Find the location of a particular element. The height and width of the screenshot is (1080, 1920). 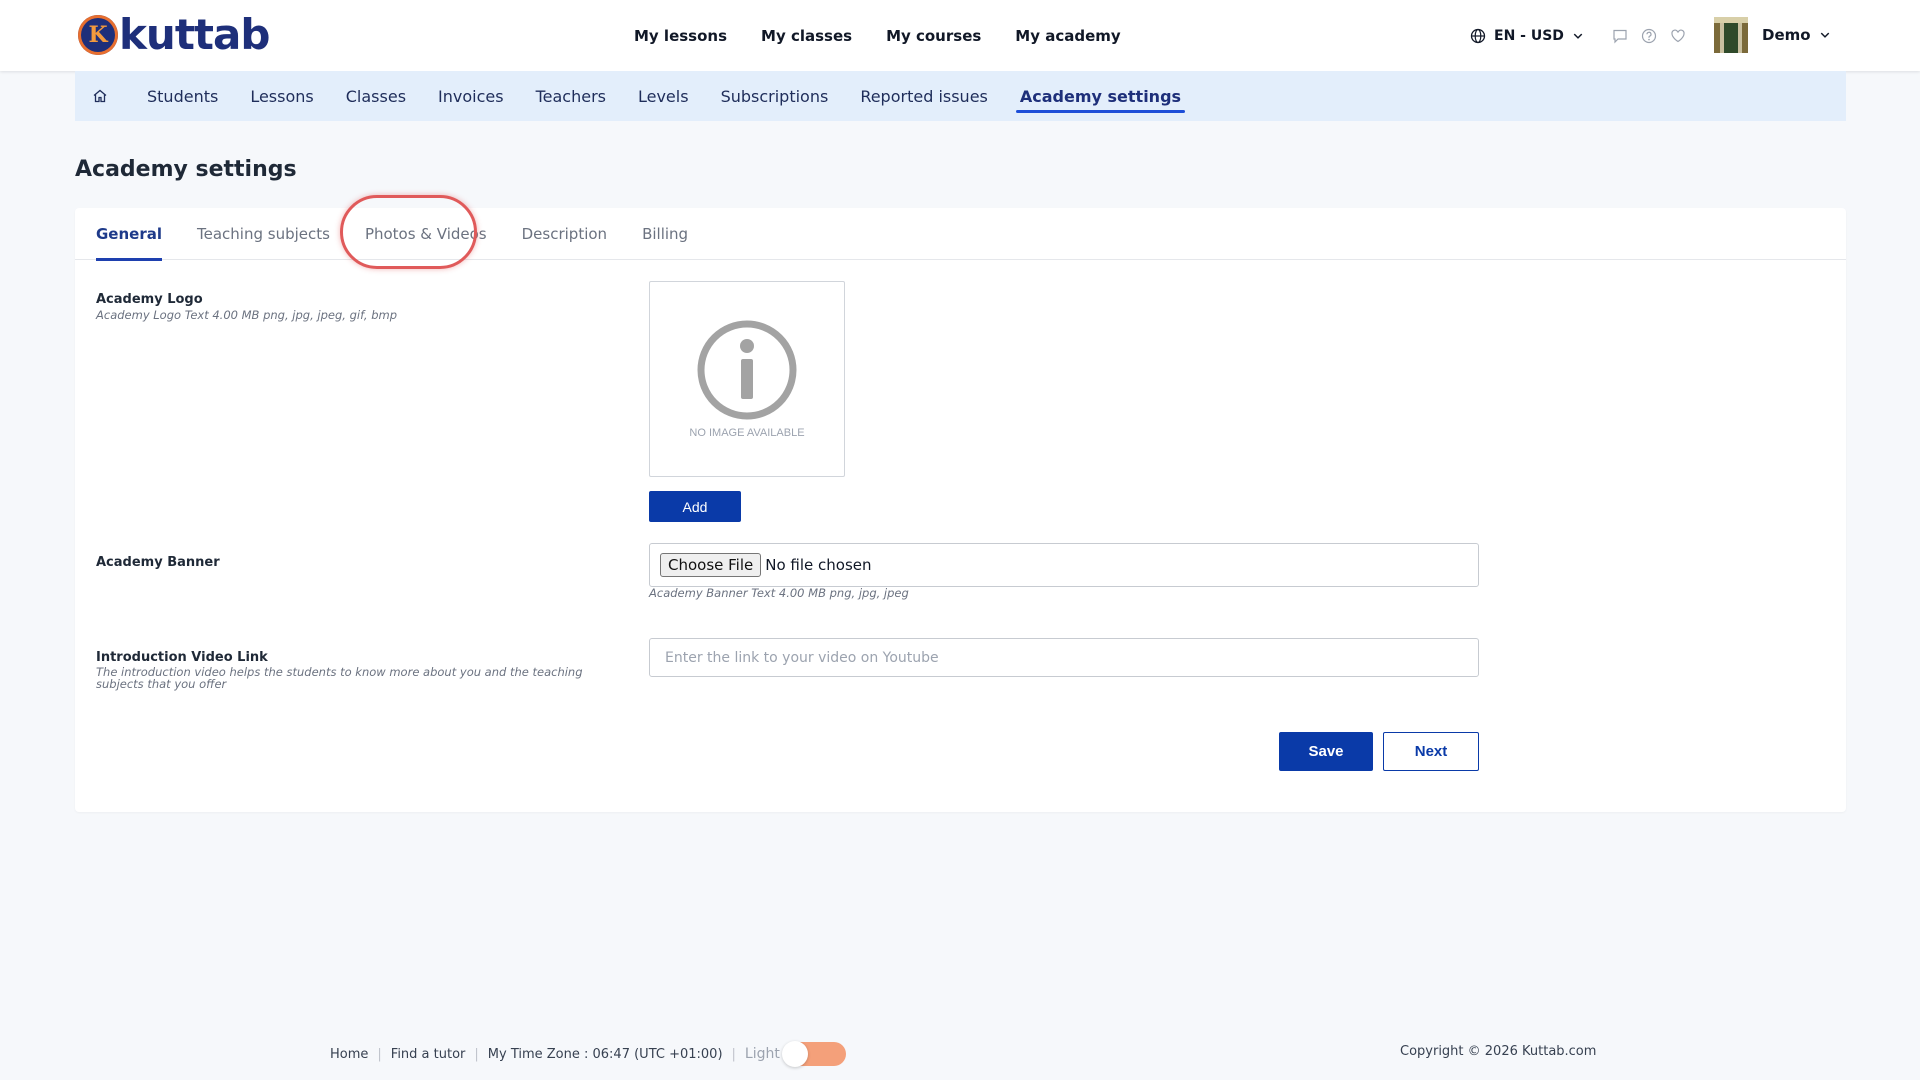

help-icon is located at coordinates (1649, 36).